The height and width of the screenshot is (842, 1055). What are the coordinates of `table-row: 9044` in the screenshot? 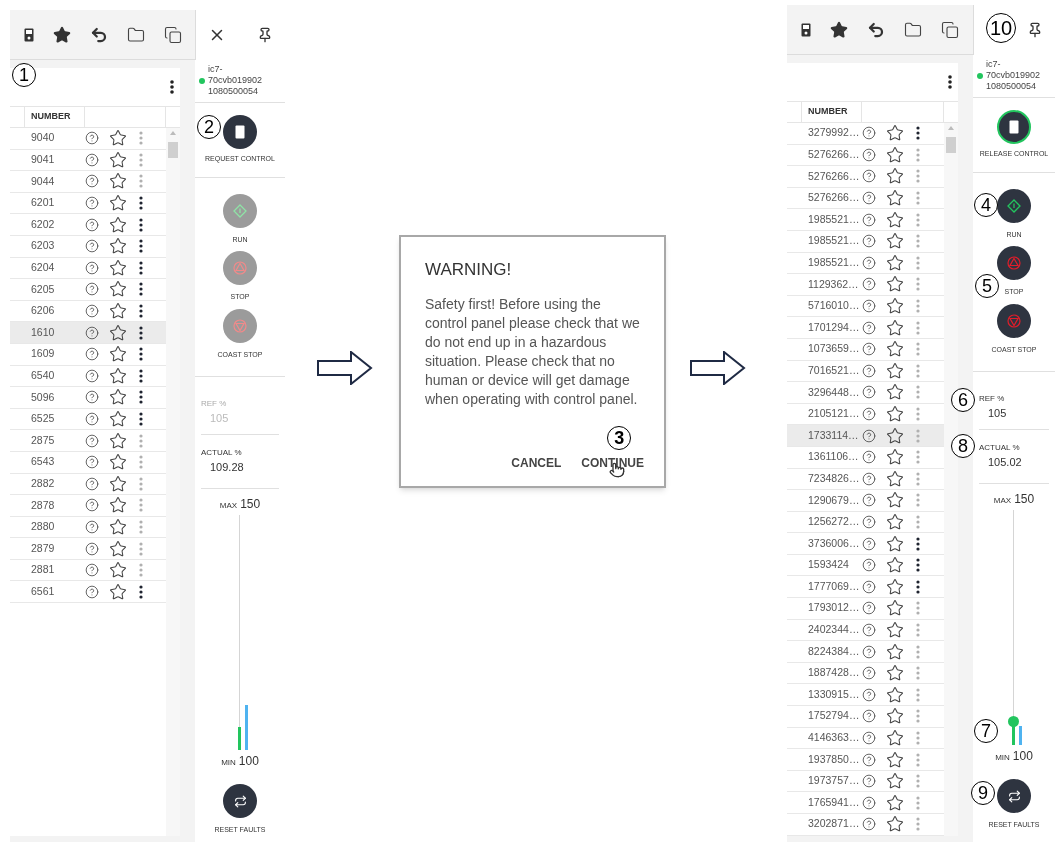 It's located at (88, 182).